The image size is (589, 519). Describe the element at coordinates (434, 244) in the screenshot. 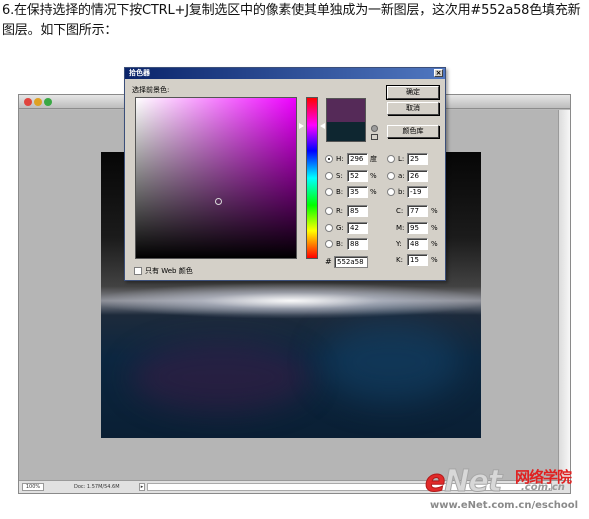

I see `yellow-unit: %` at that location.